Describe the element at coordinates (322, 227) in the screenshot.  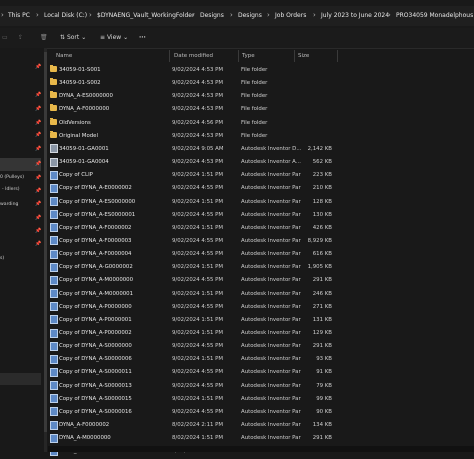
I see `file-size: 426 KB` at that location.